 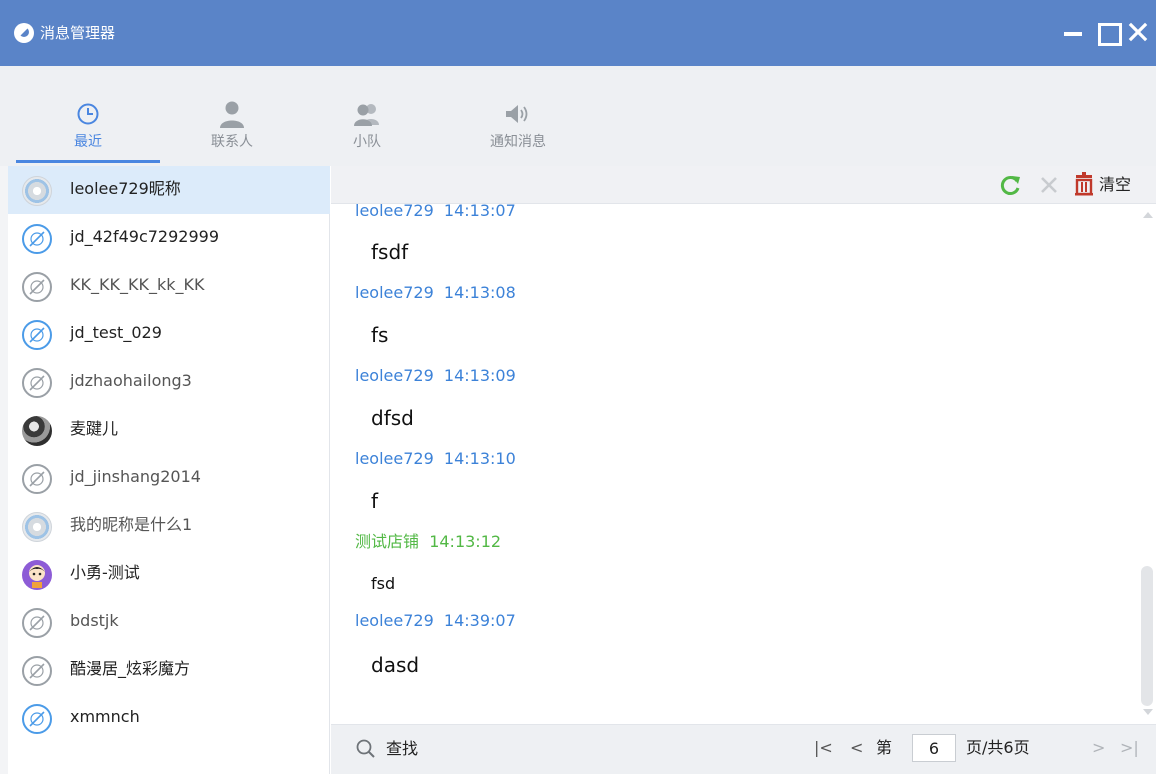 I want to click on close-button, so click(x=1137, y=32).